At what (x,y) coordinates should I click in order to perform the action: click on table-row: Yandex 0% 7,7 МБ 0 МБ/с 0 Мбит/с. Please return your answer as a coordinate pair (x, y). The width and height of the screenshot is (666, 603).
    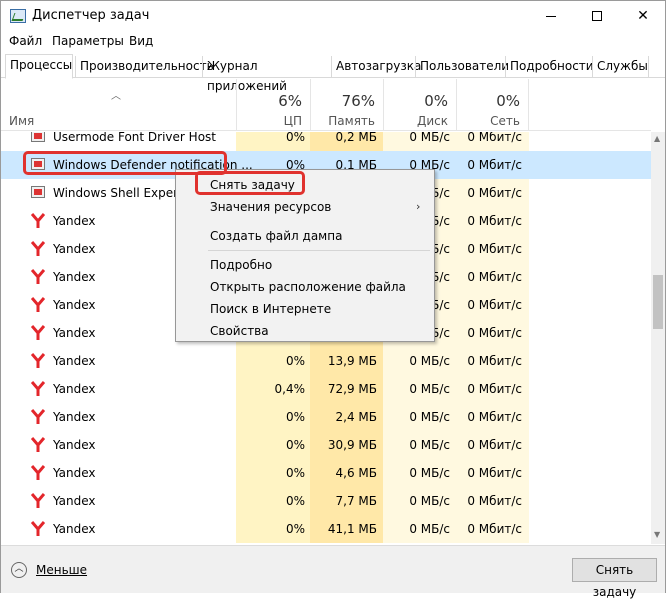
    Looking at the image, I should click on (326, 501).